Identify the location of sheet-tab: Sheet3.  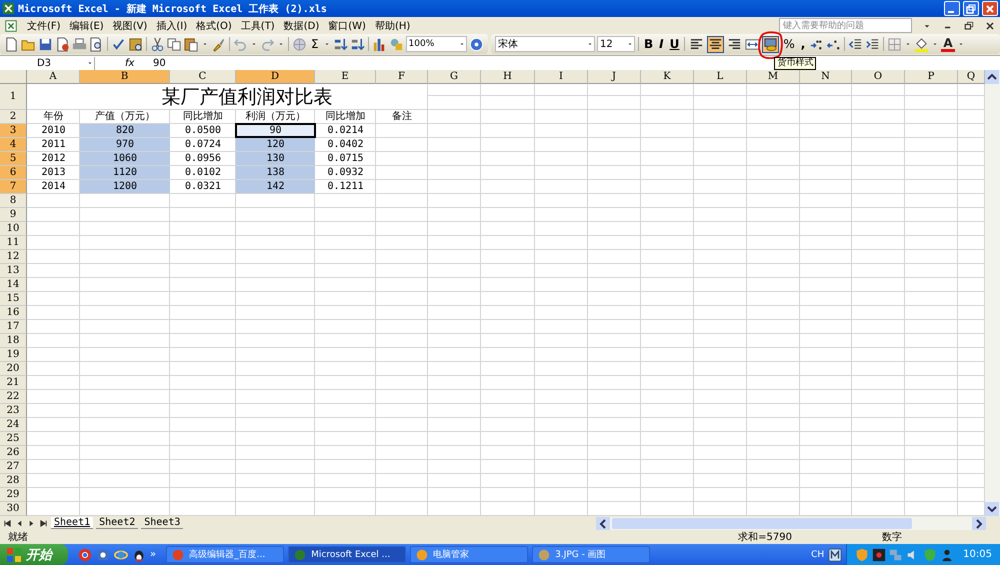
(162, 523).